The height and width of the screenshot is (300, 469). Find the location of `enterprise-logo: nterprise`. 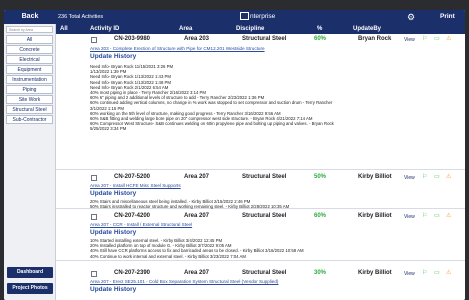

enterprise-logo: nterprise is located at coordinates (270, 17).